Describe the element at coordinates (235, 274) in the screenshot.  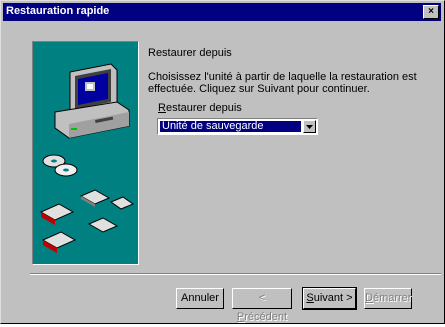
I see `button-separator` at that location.